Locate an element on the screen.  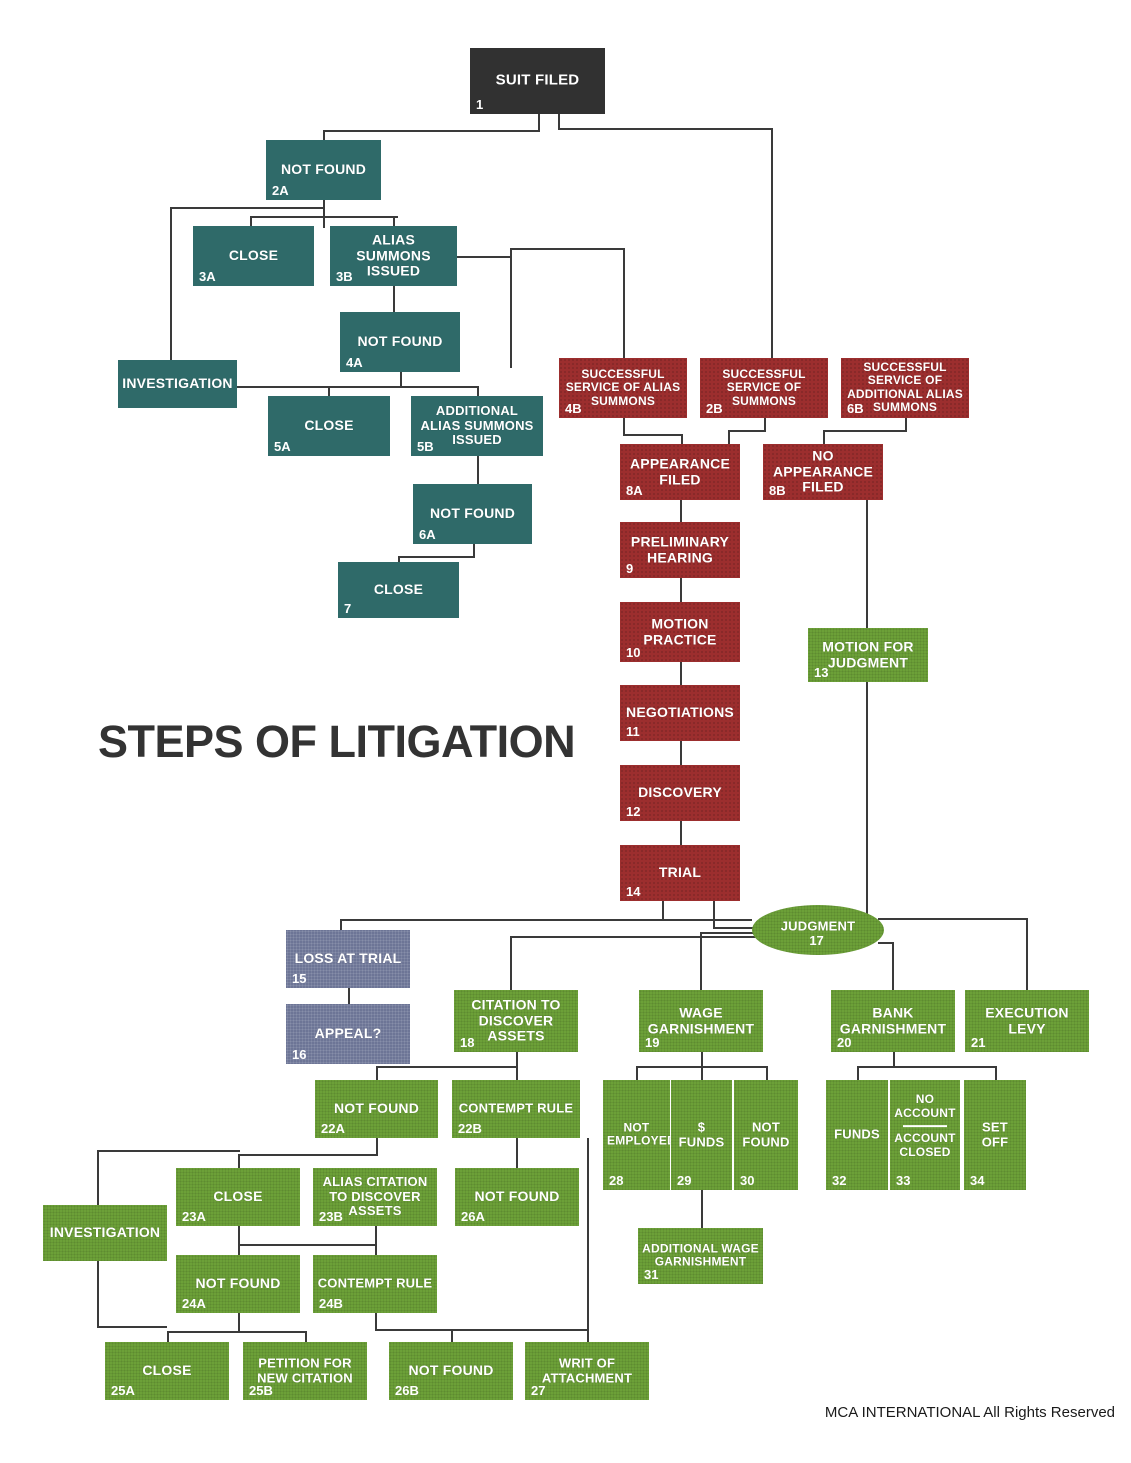
node-number: 25A is located at coordinates (123, 1390).